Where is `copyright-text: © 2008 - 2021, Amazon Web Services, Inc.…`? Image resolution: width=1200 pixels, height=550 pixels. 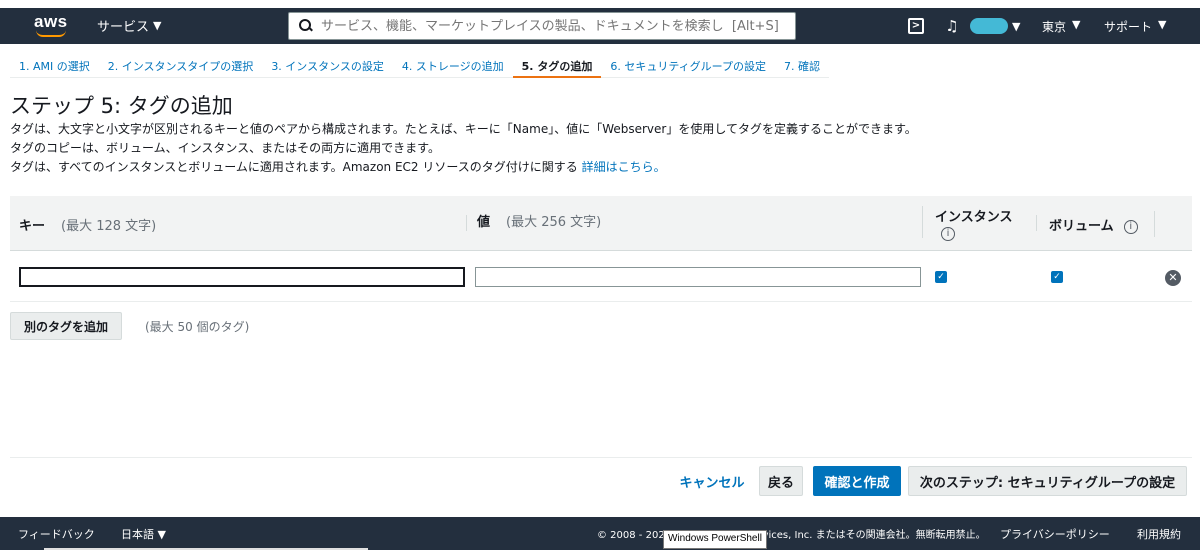 copyright-text: © 2008 - 2021, Amazon Web Services, Inc.… is located at coordinates (791, 535).